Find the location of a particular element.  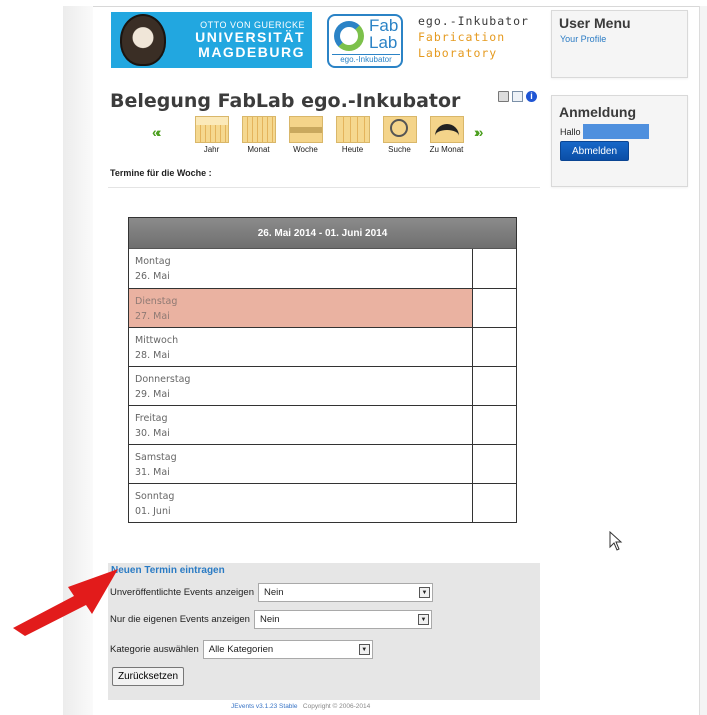

today-calendar-icon is located at coordinates (352, 129).